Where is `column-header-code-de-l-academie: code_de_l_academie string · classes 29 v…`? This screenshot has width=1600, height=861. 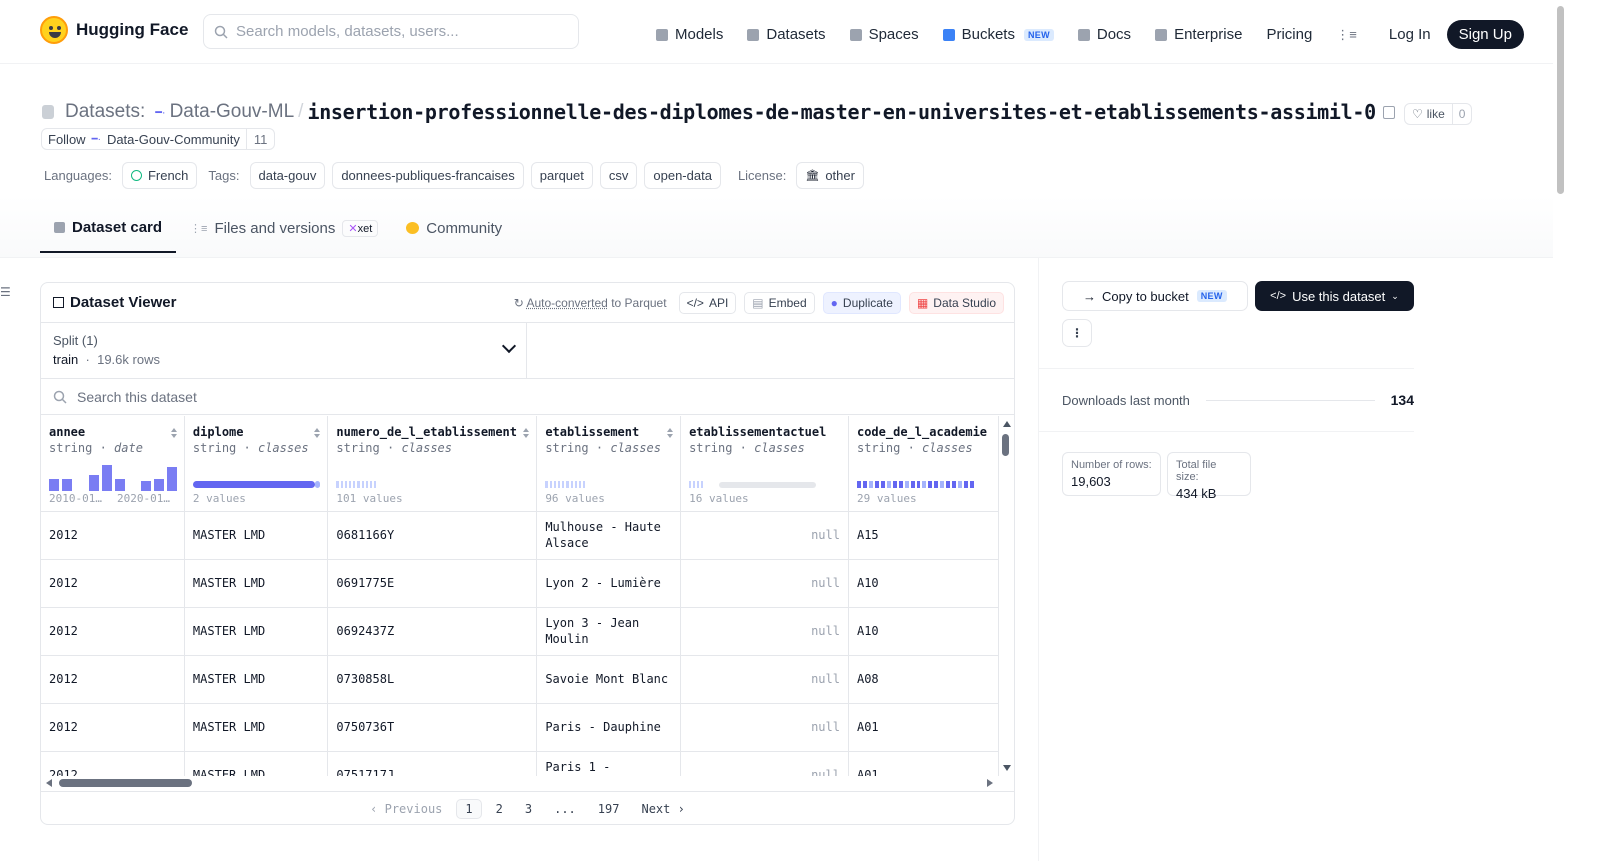
column-header-code-de-l-academie: code_de_l_academie string · classes 29 v… is located at coordinates (923, 464).